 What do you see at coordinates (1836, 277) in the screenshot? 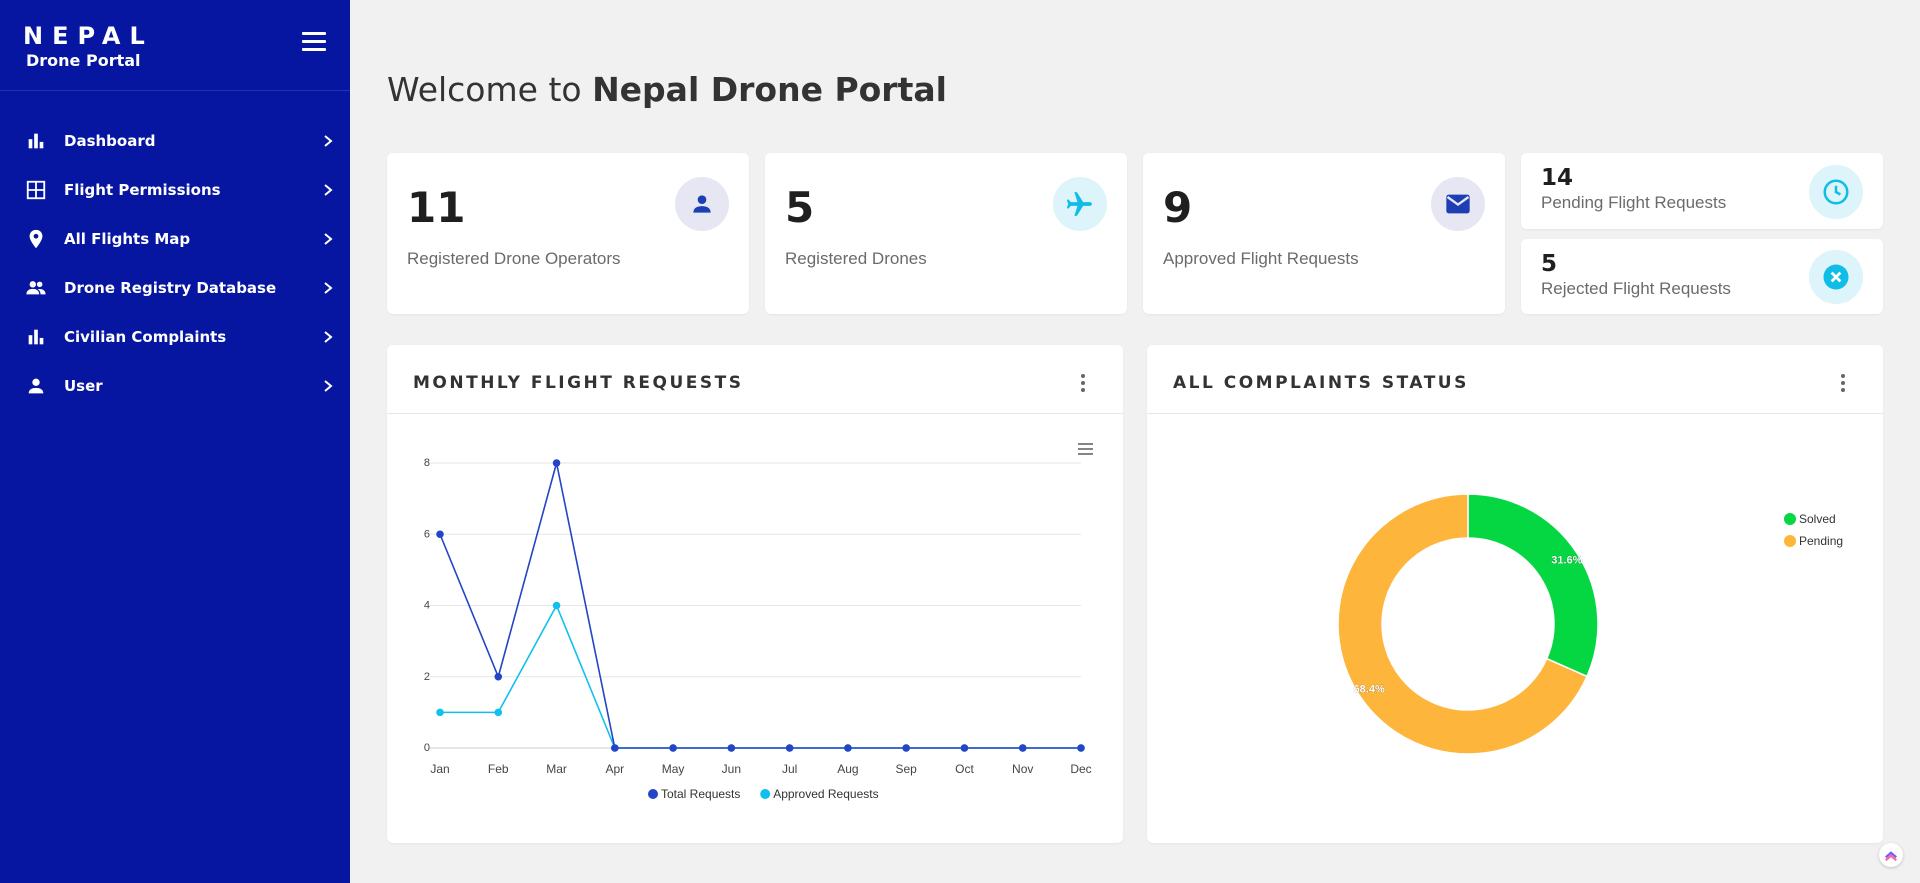
I see `close-circle-icon` at bounding box center [1836, 277].